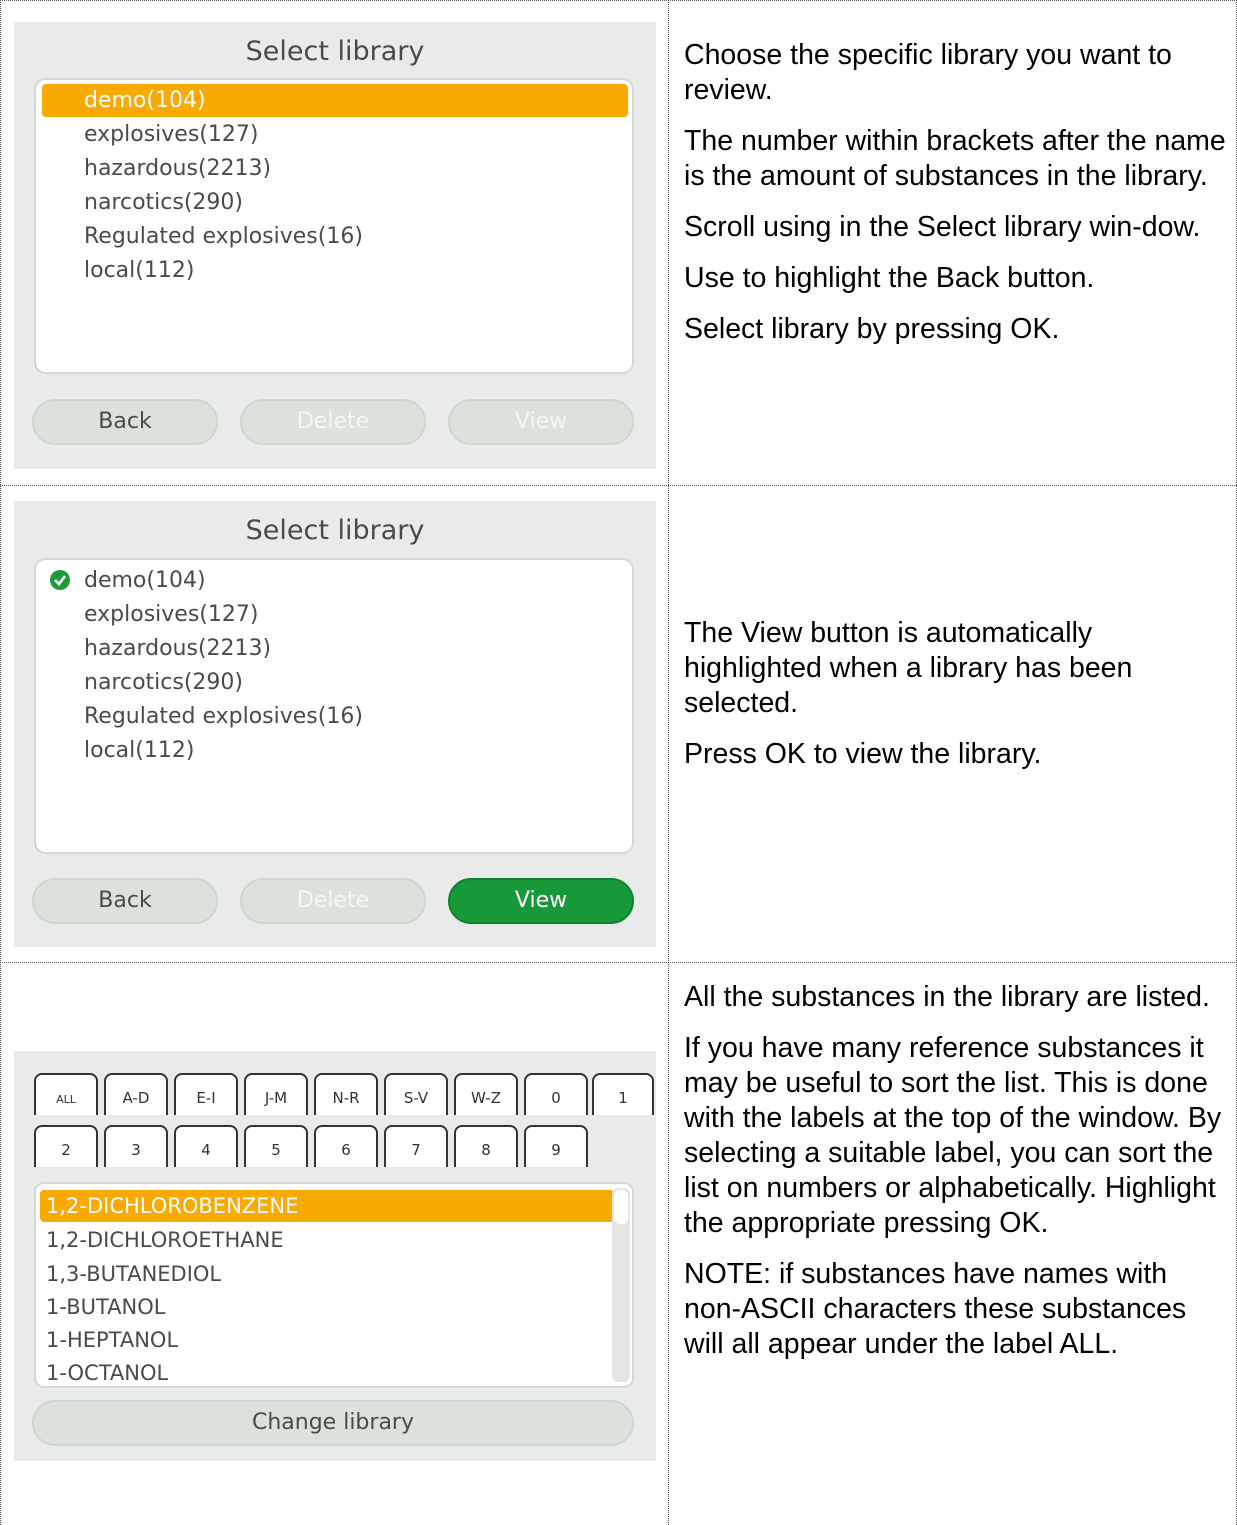  I want to click on tab-8: 8, so click(486, 1146).